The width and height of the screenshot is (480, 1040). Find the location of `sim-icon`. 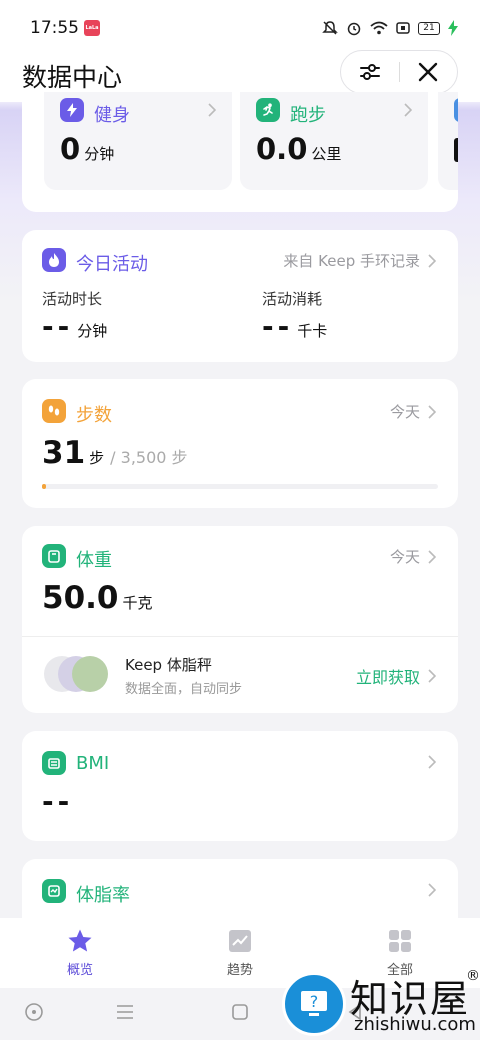

sim-icon is located at coordinates (403, 28).